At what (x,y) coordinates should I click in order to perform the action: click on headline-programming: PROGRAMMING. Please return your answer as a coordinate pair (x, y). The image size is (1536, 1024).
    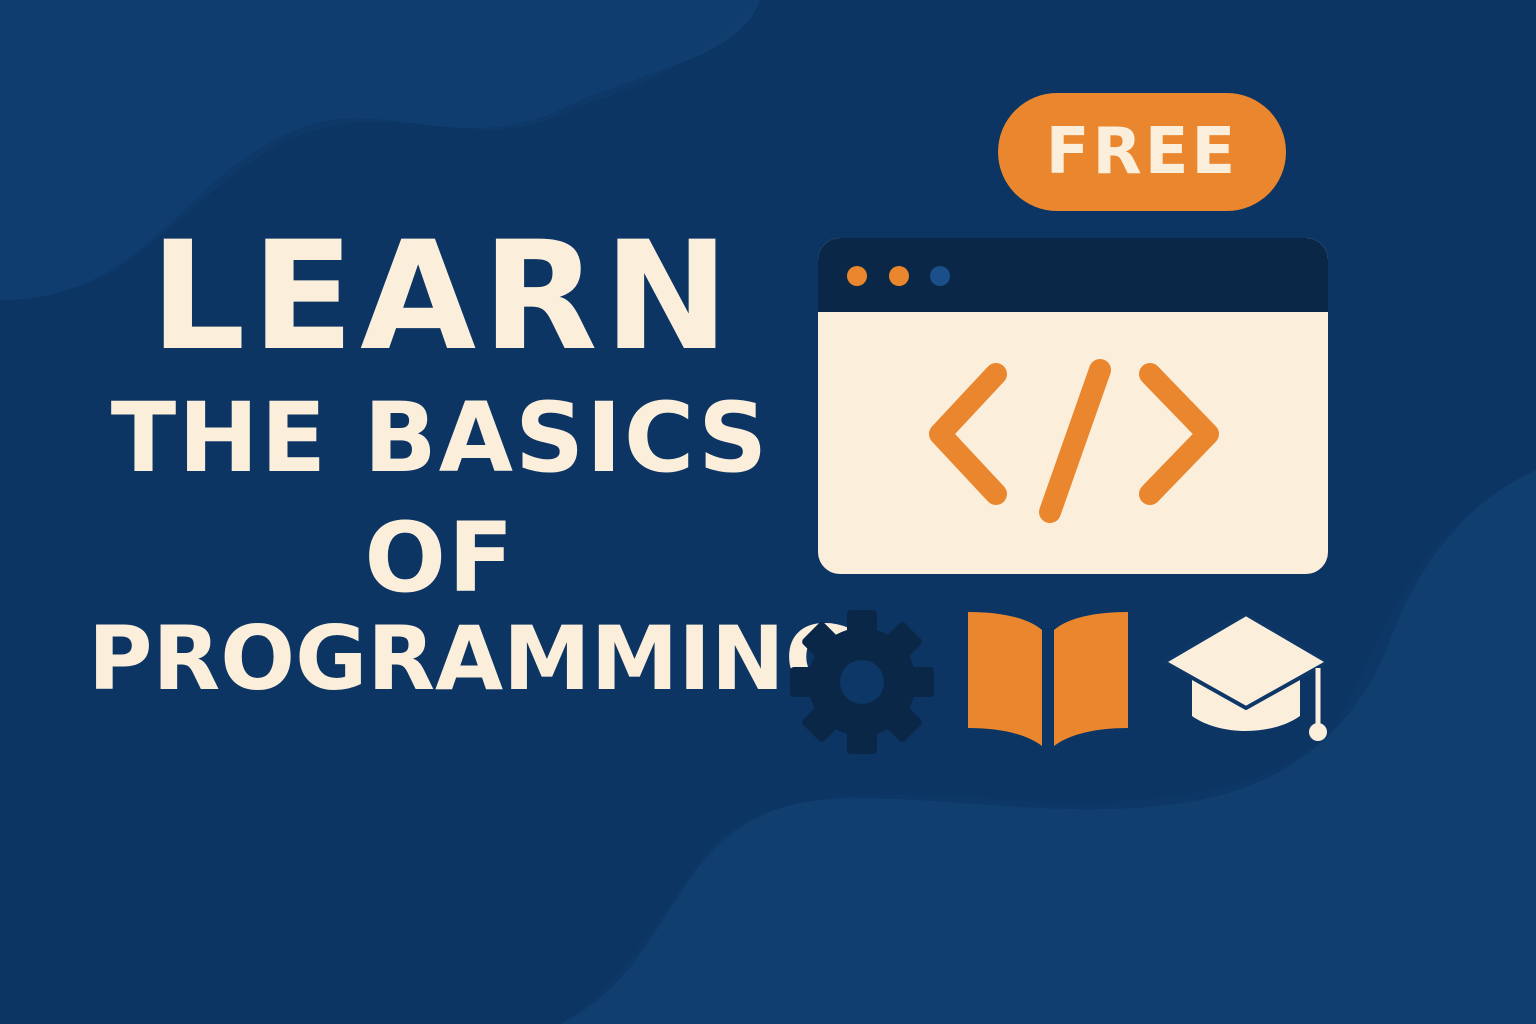
    Looking at the image, I should click on (472, 658).